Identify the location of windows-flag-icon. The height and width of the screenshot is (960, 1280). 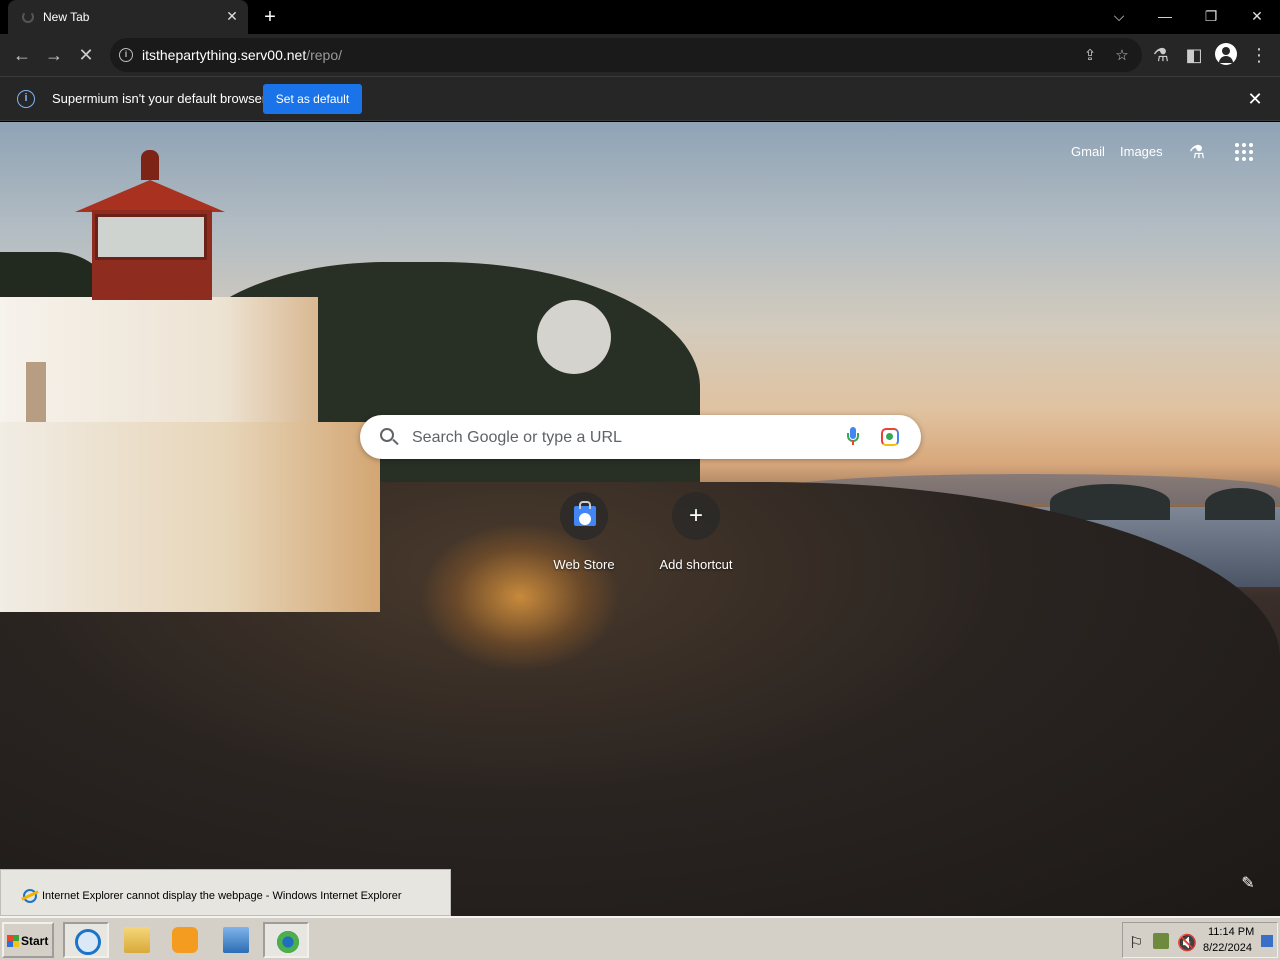
(13, 941).